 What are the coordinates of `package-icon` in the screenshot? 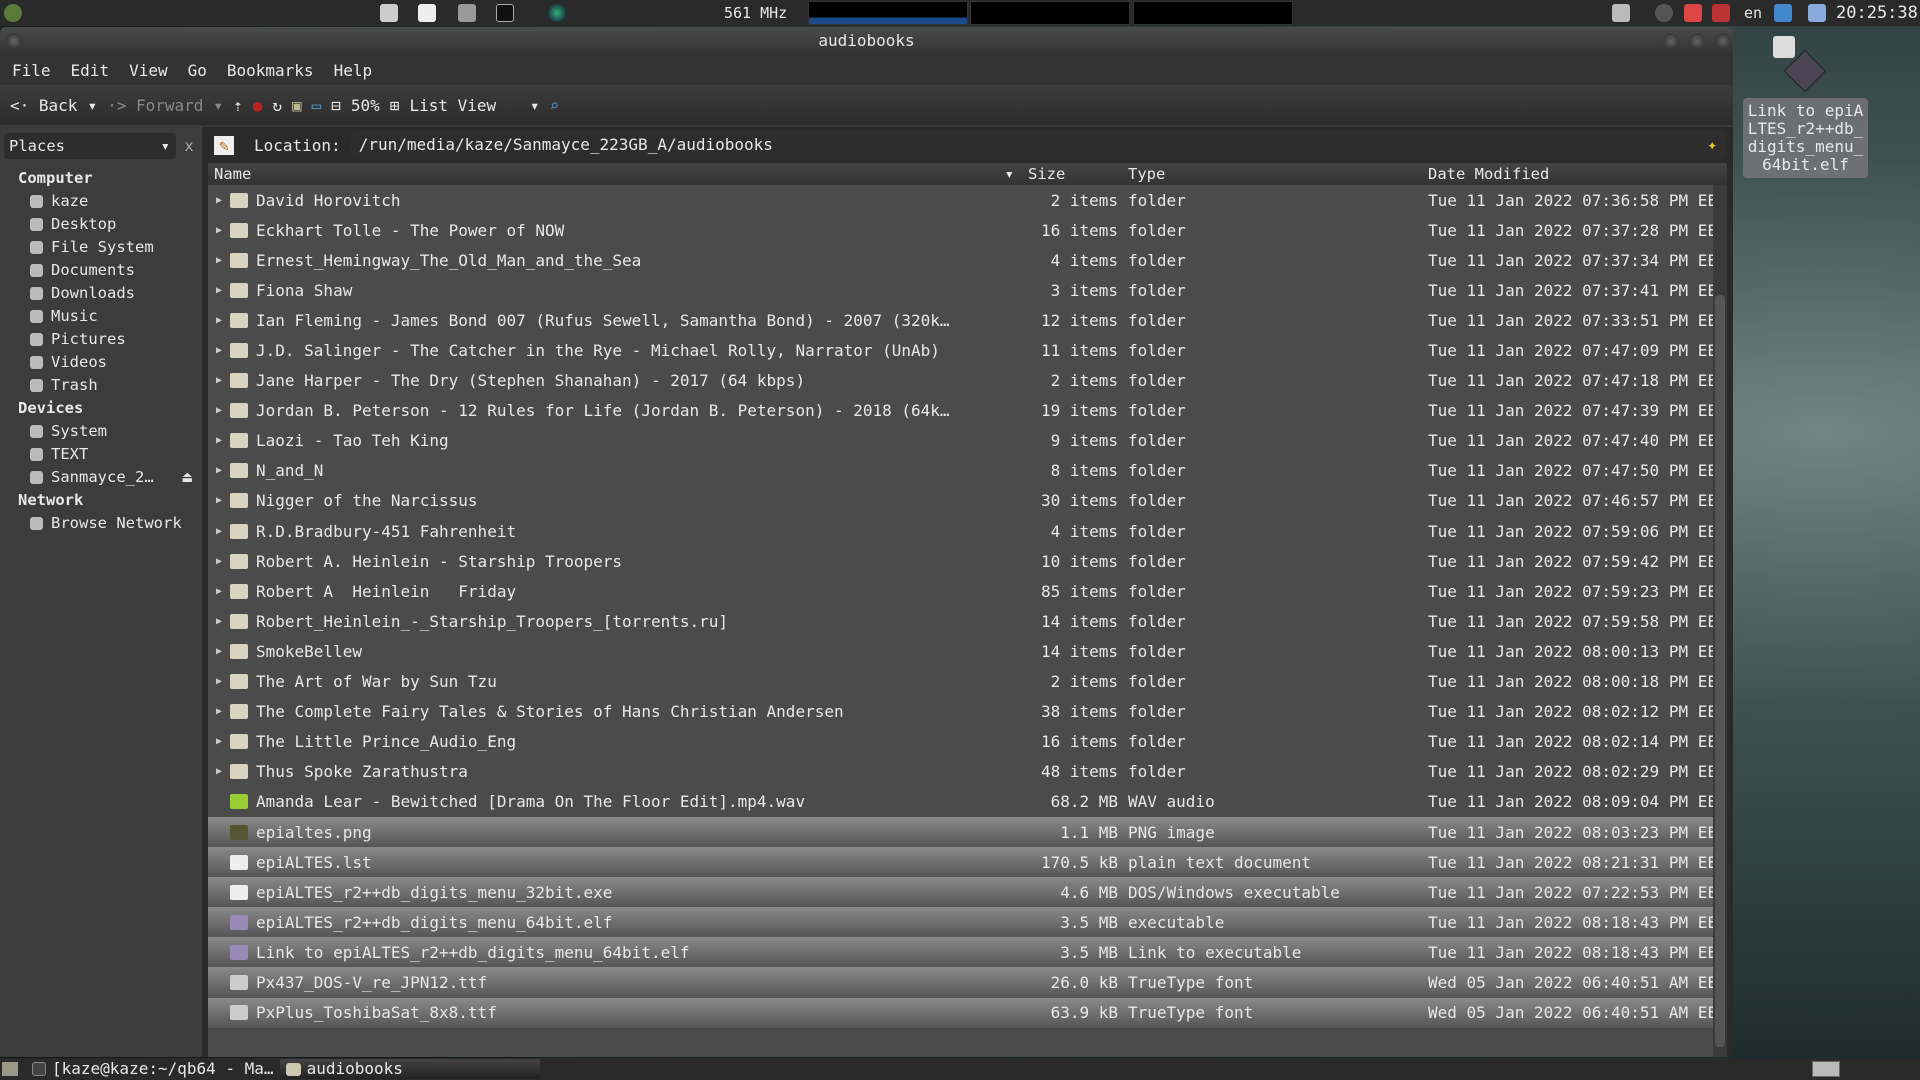 It's located at (1693, 13).